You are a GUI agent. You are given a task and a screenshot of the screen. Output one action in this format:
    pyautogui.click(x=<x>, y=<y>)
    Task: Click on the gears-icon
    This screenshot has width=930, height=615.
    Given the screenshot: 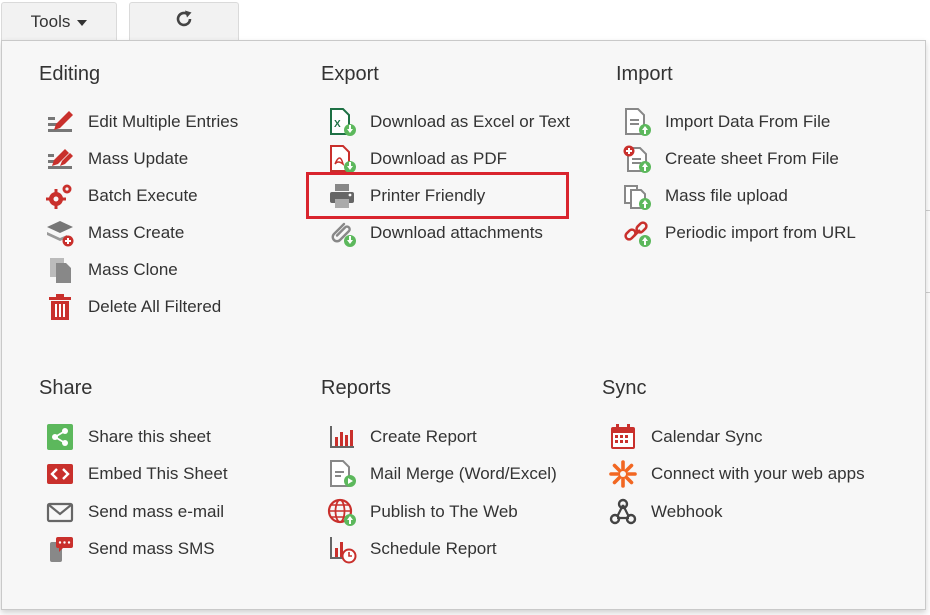 What is the action you would take?
    pyautogui.click(x=60, y=196)
    